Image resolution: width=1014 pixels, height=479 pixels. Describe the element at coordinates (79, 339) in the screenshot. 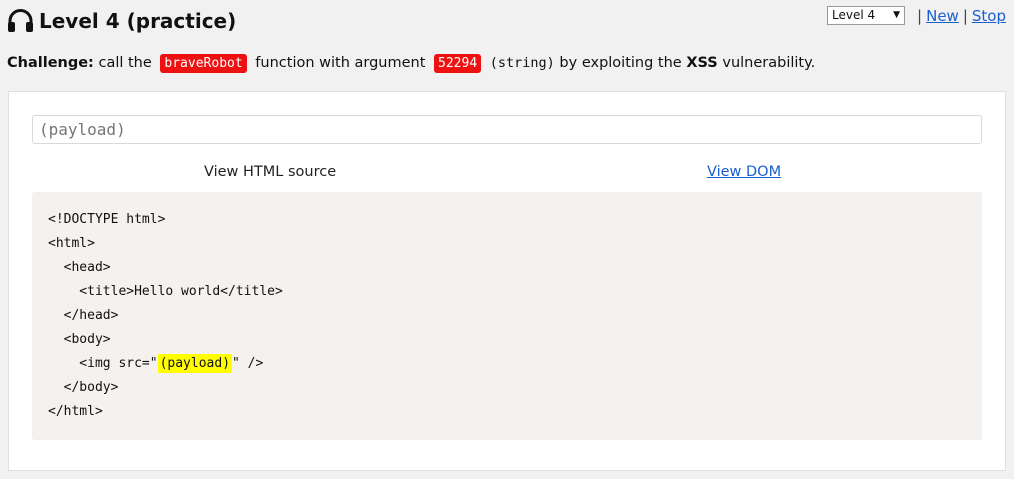

I see `code-line: <body>` at that location.